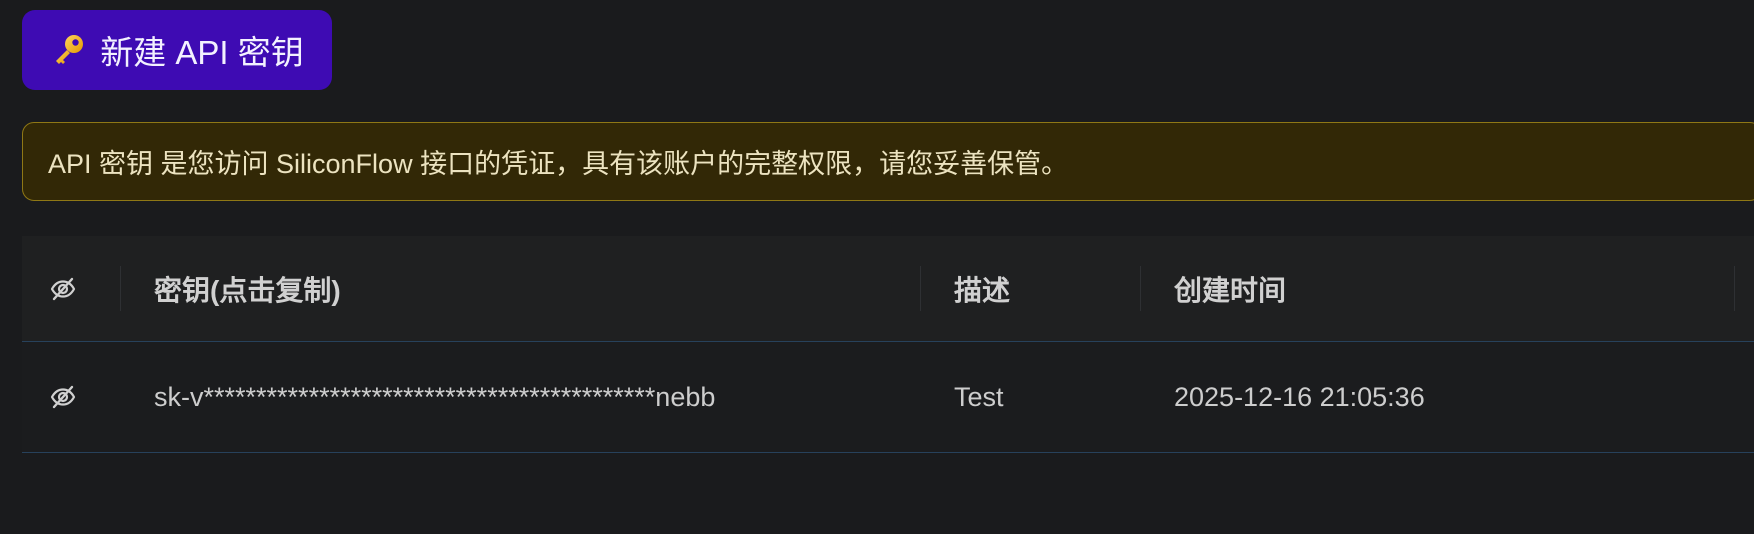 The width and height of the screenshot is (1754, 534). Describe the element at coordinates (84, 397) in the screenshot. I see `toggle-key-visibility-cell` at that location.